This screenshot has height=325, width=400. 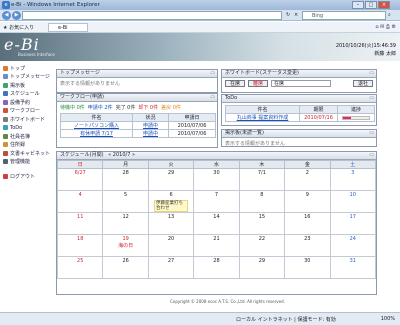 I want to click on refresh-icon: ↻, so click(x=288, y=15).